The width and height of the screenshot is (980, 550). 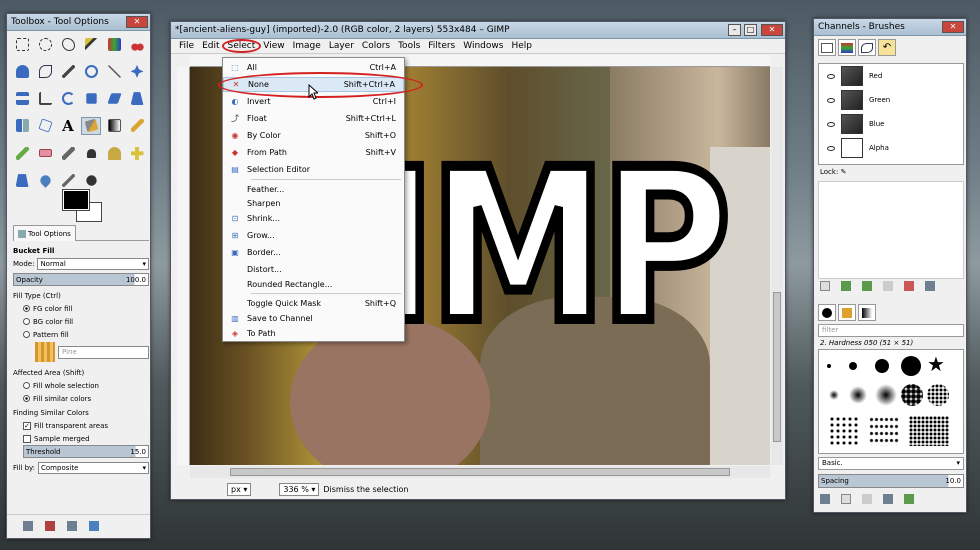 What do you see at coordinates (114, 153) in the screenshot?
I see `clone-tool` at bounding box center [114, 153].